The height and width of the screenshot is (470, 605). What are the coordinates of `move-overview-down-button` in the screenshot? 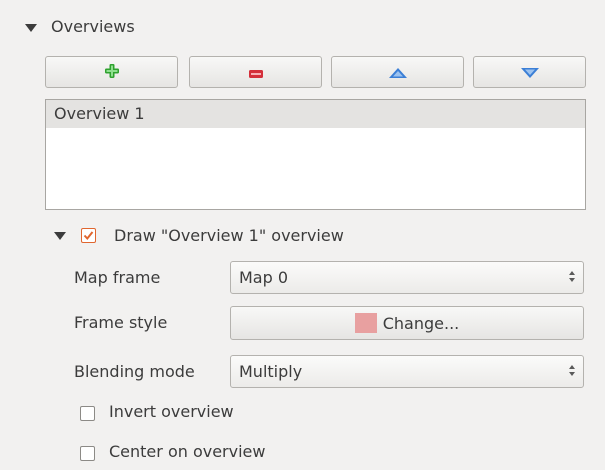 It's located at (529, 72).